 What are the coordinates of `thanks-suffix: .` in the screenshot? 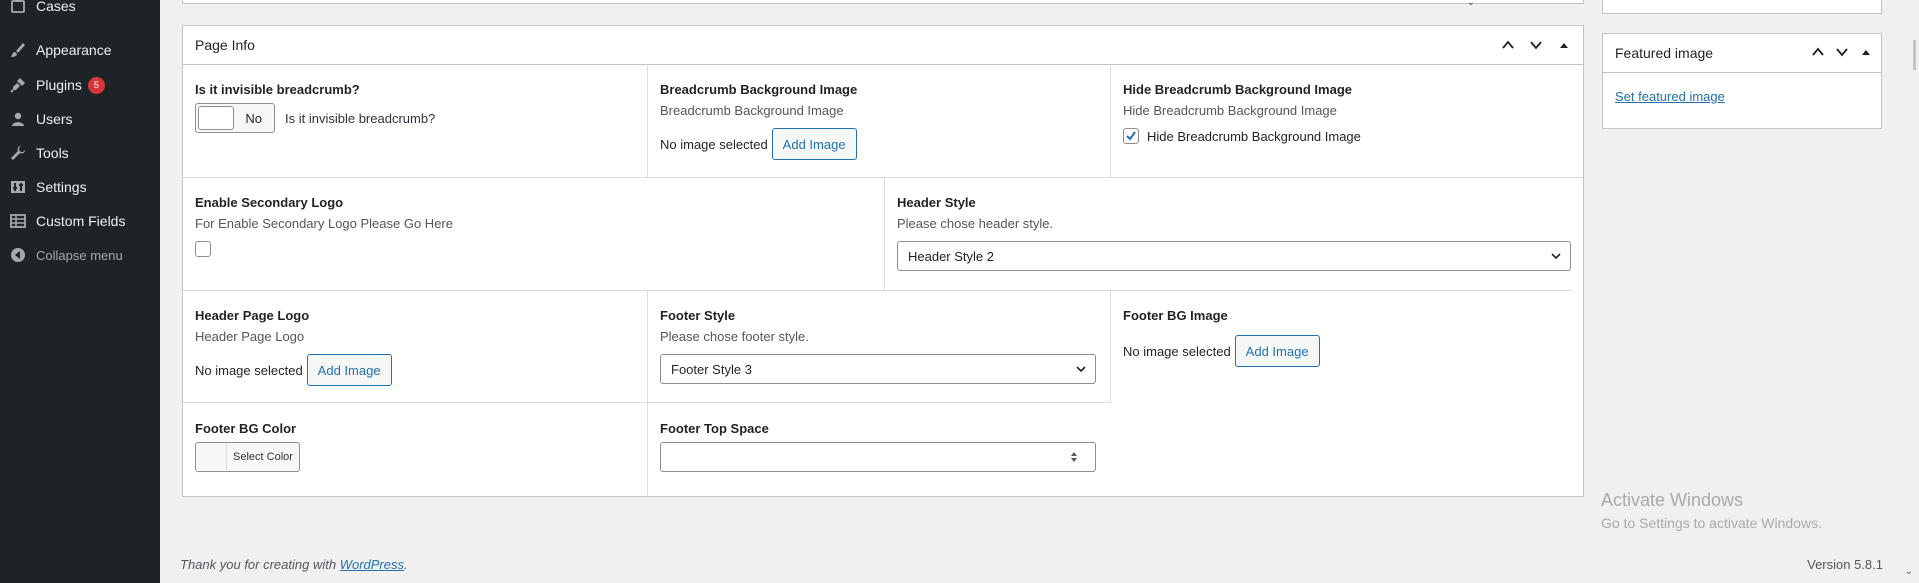 It's located at (406, 564).